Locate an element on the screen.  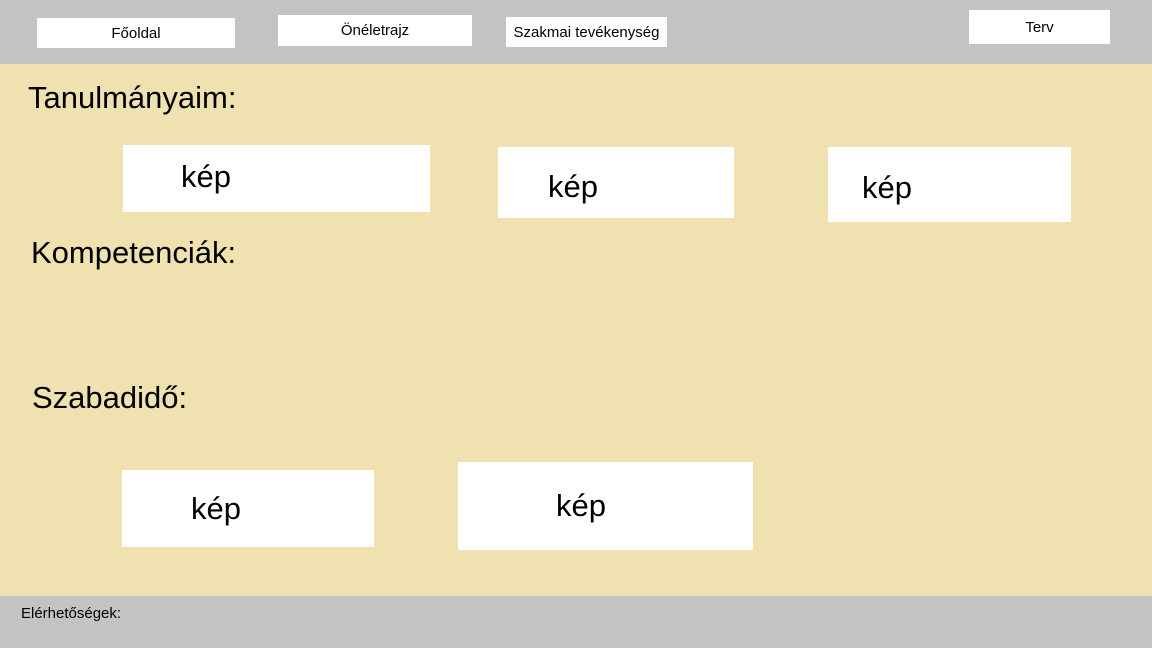
studies-image-placeholder-2: kép is located at coordinates (616, 182).